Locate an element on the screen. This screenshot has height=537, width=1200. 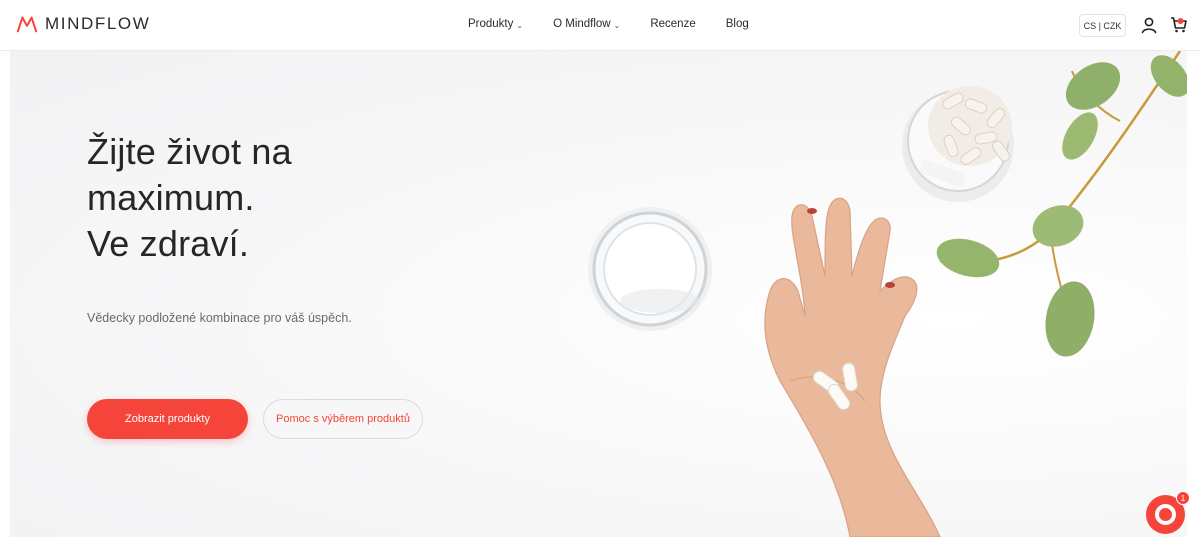
cart-icon is located at coordinates (1179, 25).